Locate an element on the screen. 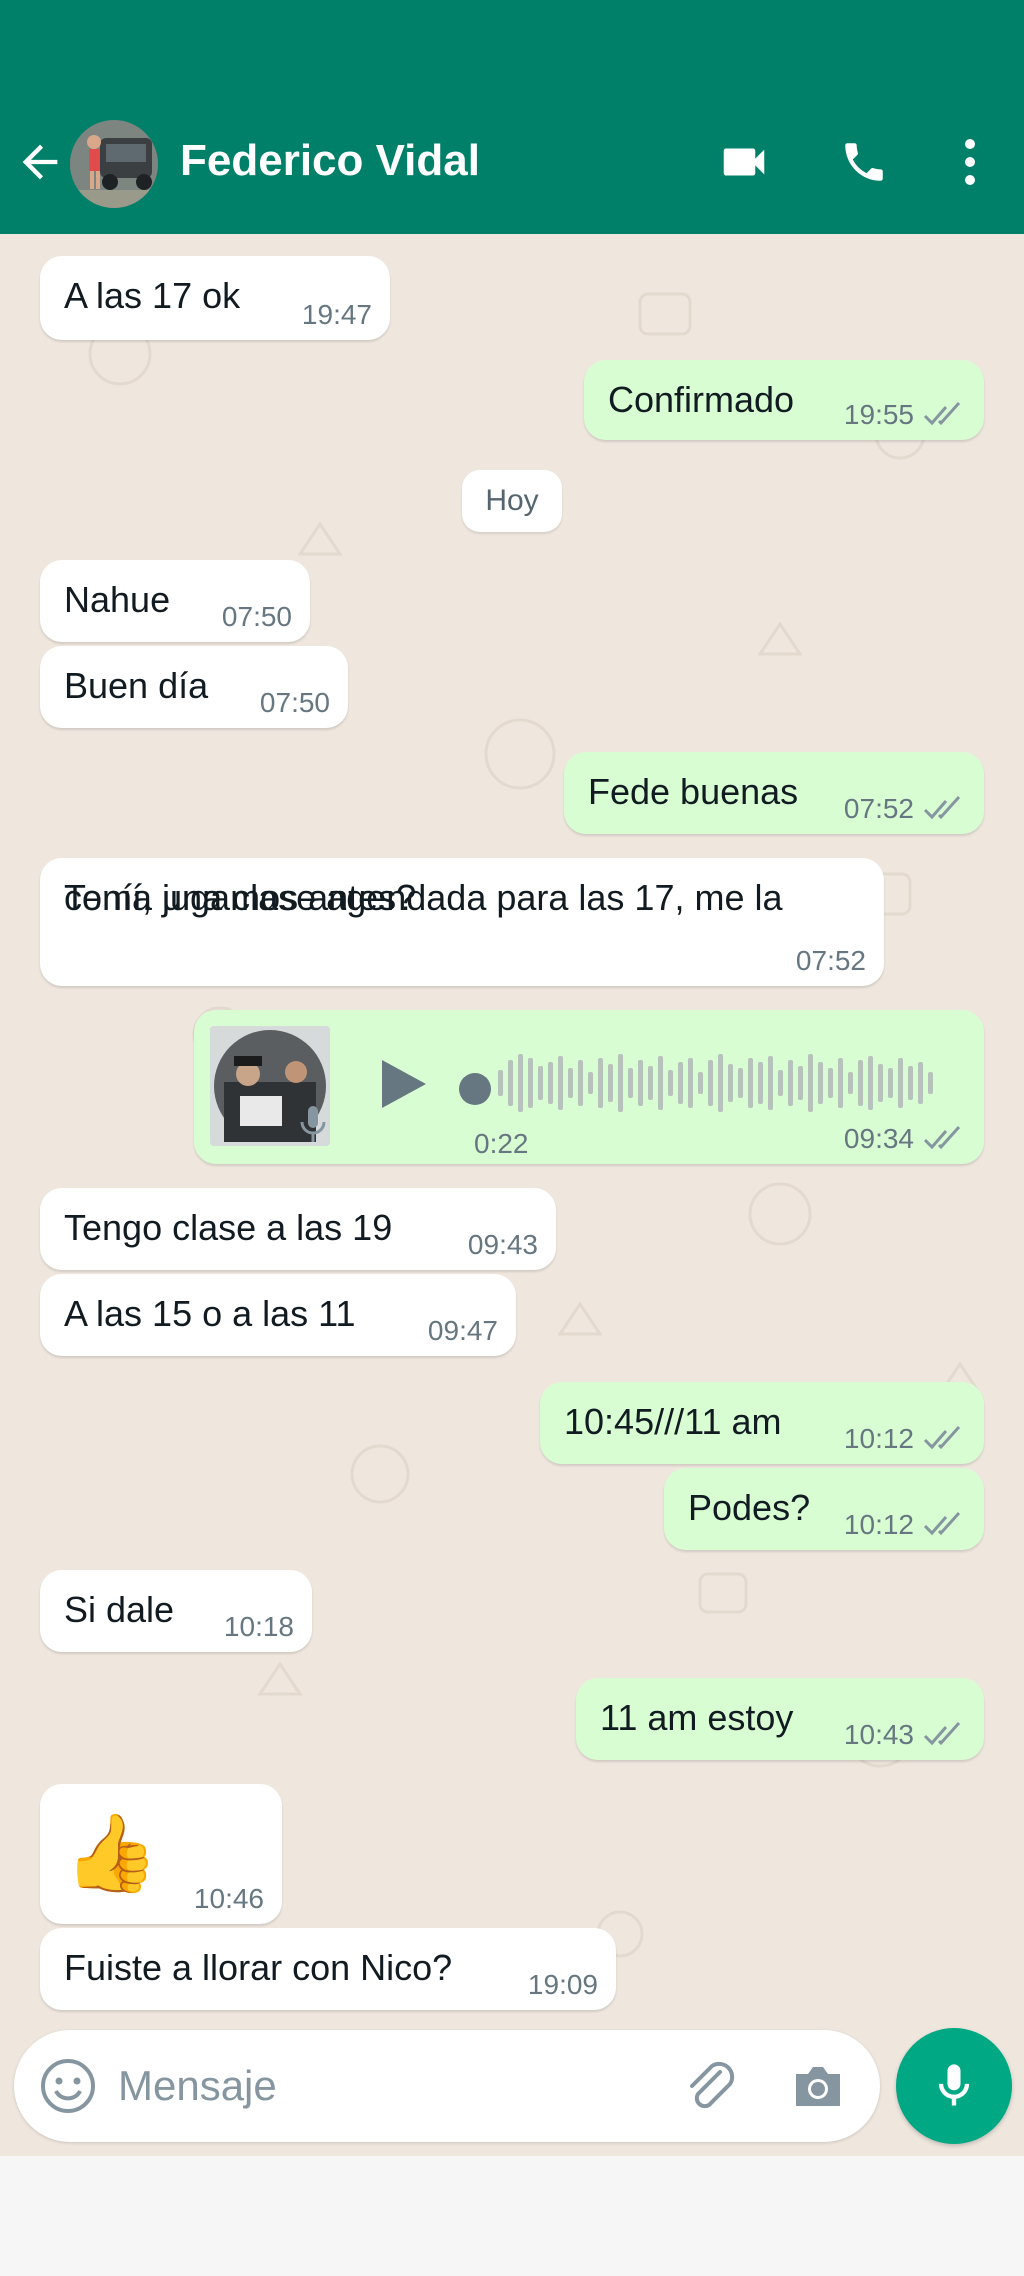 The image size is (1024, 2276). message-incoming: Tengo clase a las 19 09:43 is located at coordinates (298, 1229).